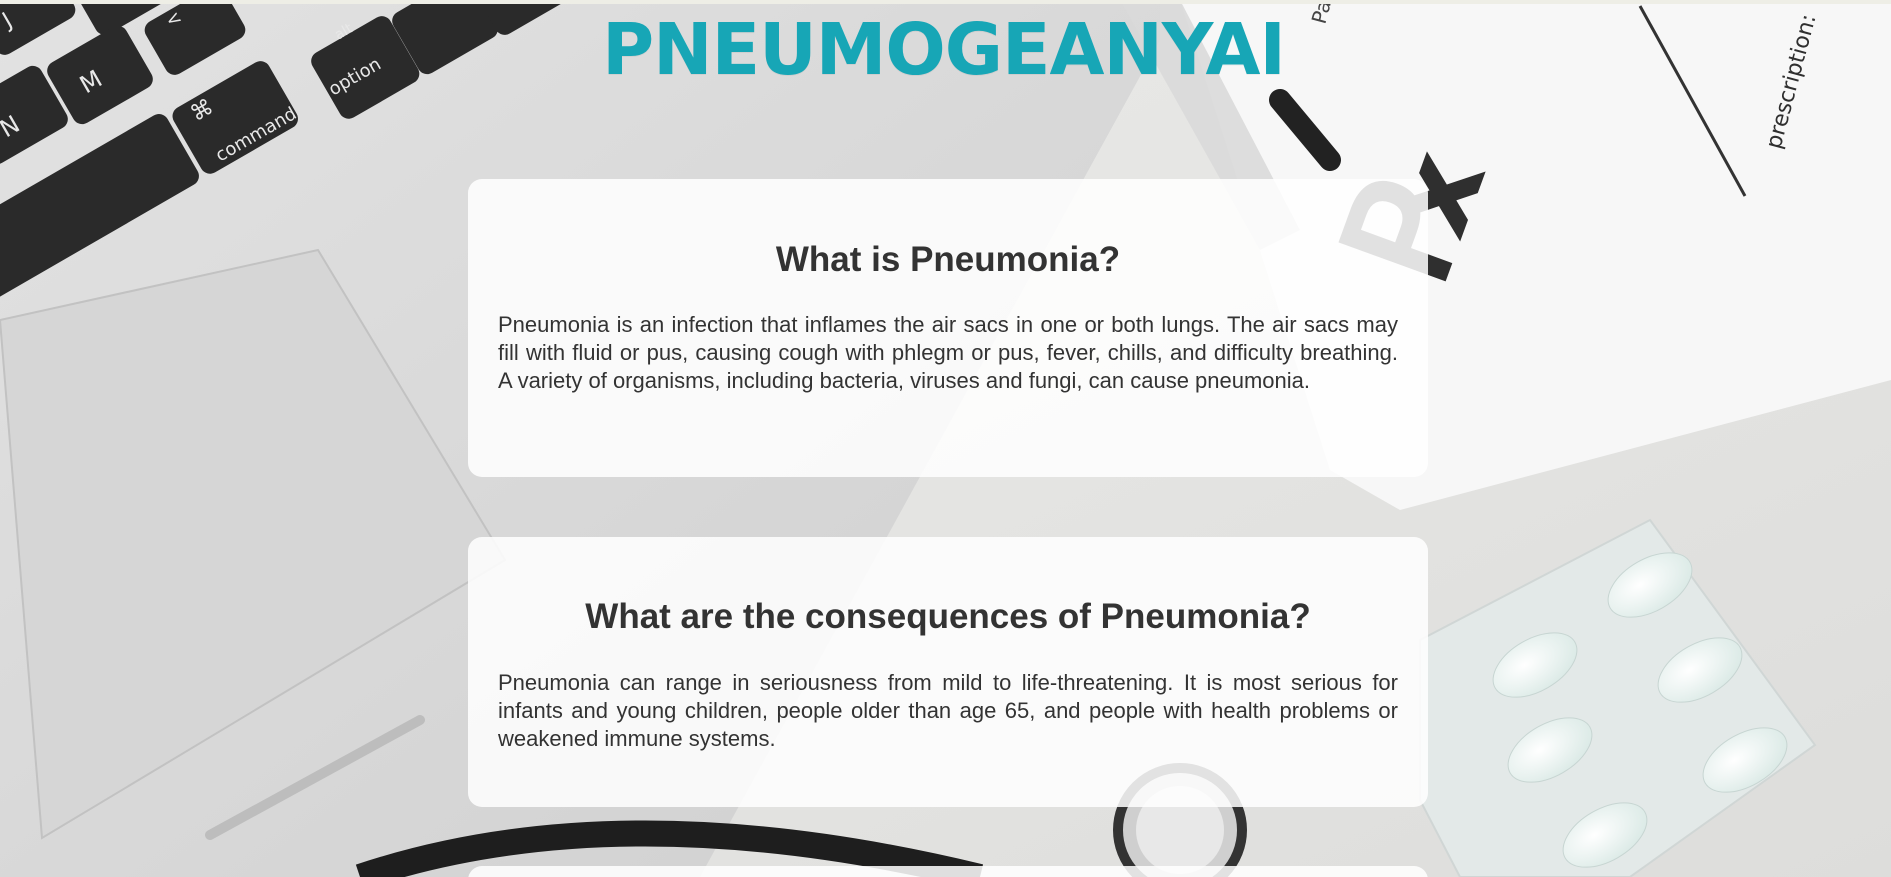  What do you see at coordinates (945, 2) in the screenshot?
I see `window-top-strip` at bounding box center [945, 2].